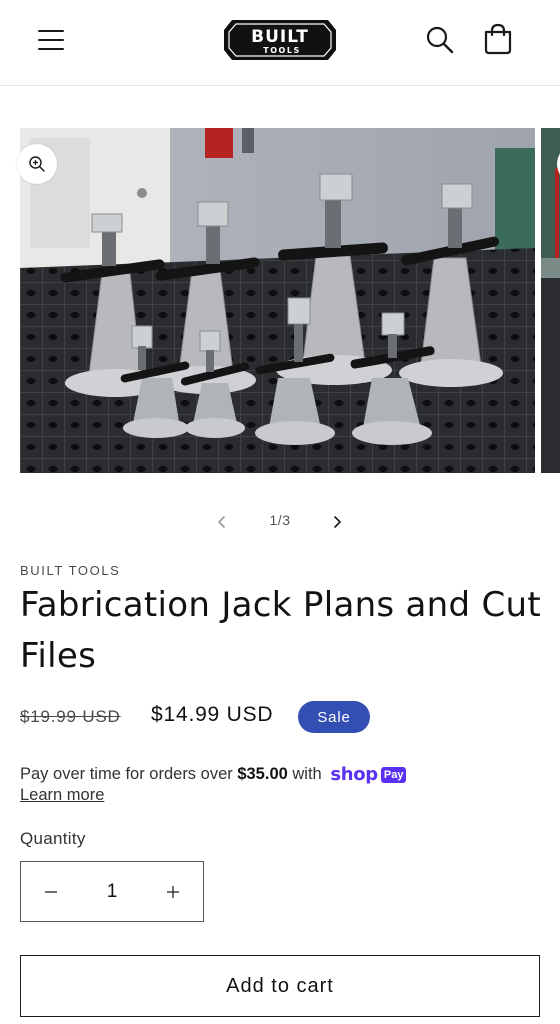  What do you see at coordinates (281, 630) in the screenshot?
I see `product-title: Fabrication Jack Plans and Cut Files` at bounding box center [281, 630].